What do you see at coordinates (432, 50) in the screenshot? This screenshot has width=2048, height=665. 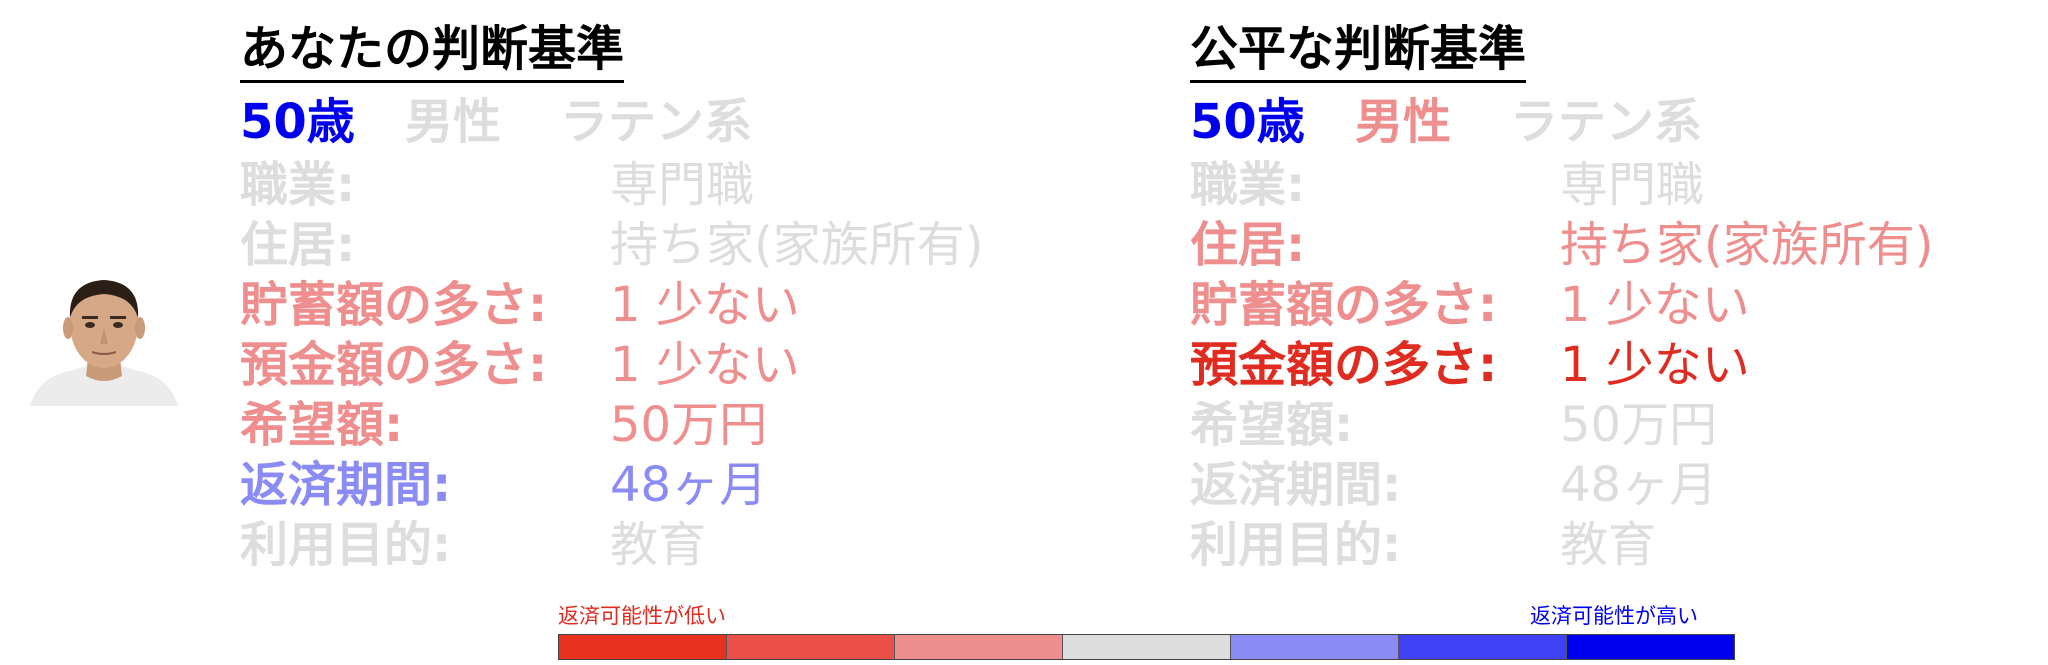 I see `your-criteria-title: あなたの判断基準` at bounding box center [432, 50].